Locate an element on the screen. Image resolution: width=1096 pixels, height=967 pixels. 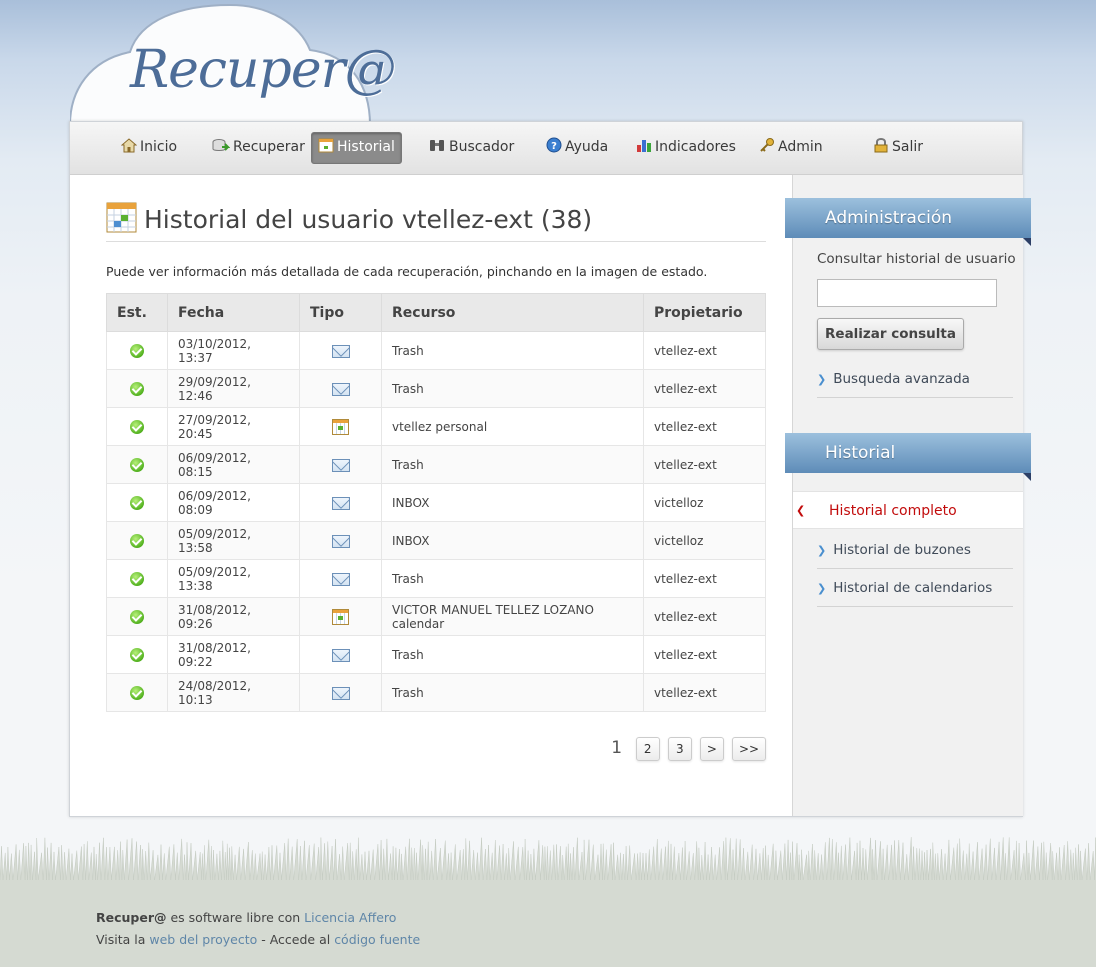
col-fecha: Fecha is located at coordinates (233, 312).